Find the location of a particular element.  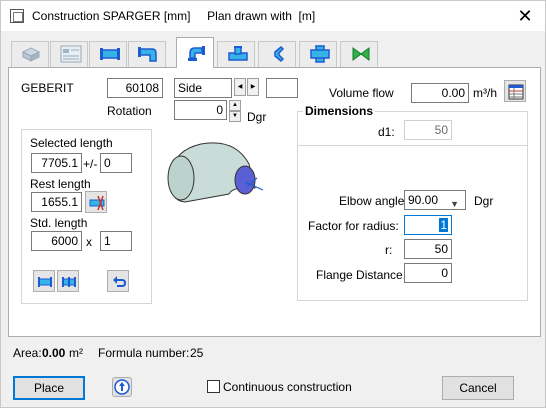

elbow-icon is located at coordinates (196, 53).